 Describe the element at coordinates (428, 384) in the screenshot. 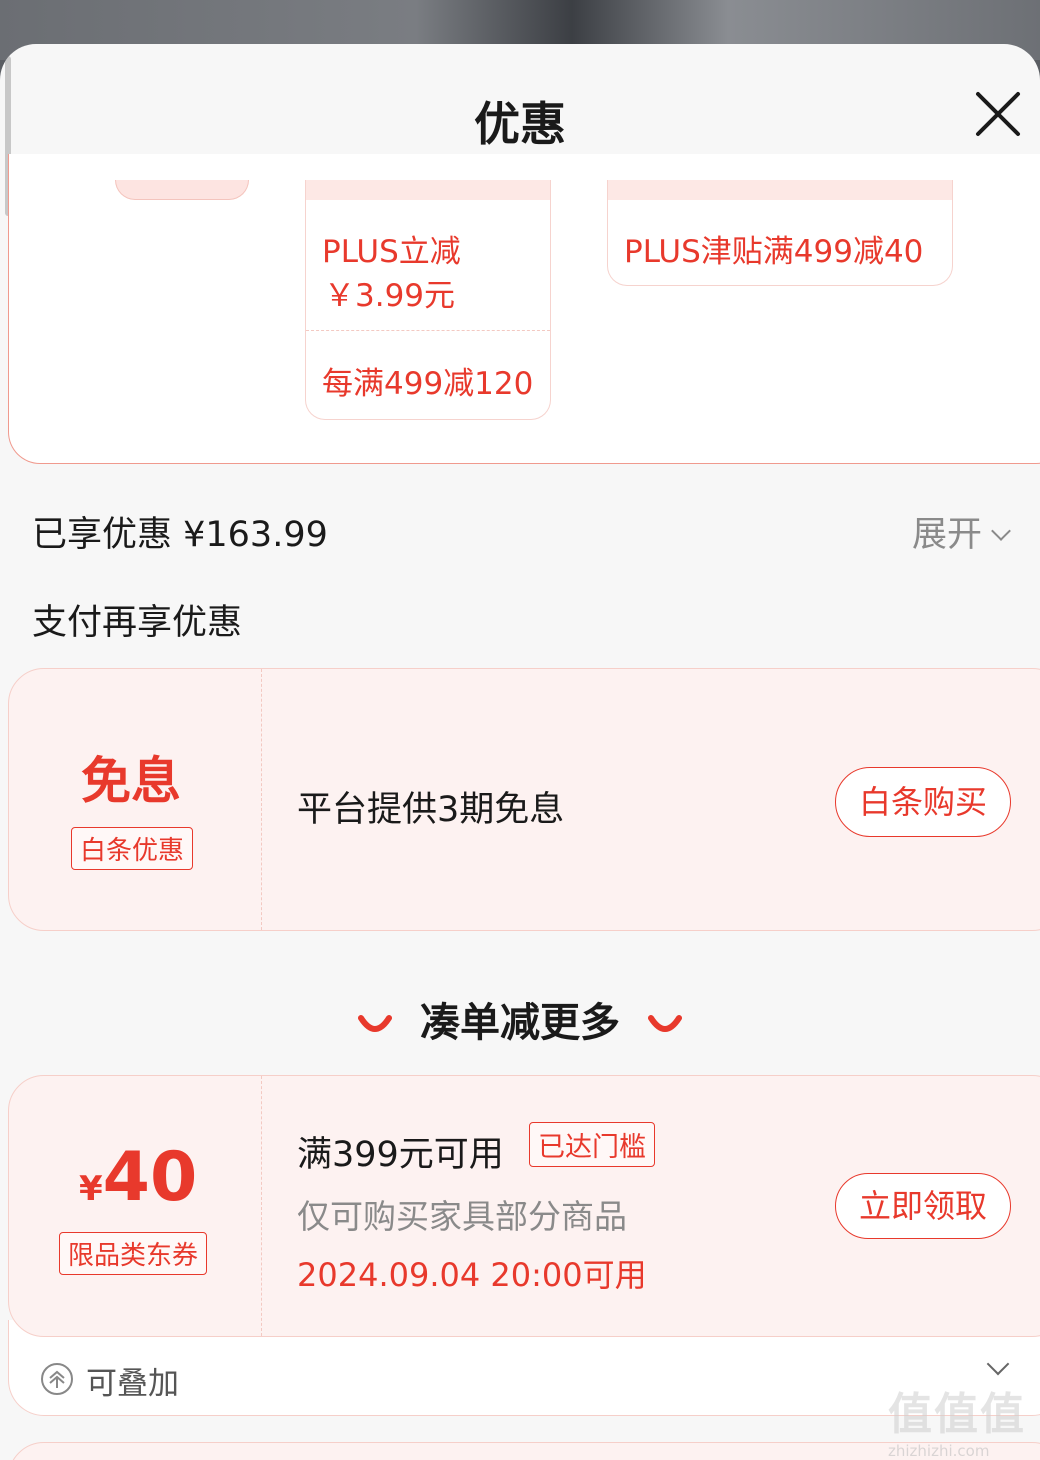

I see `plus-threshold-label: 每满499减120` at that location.